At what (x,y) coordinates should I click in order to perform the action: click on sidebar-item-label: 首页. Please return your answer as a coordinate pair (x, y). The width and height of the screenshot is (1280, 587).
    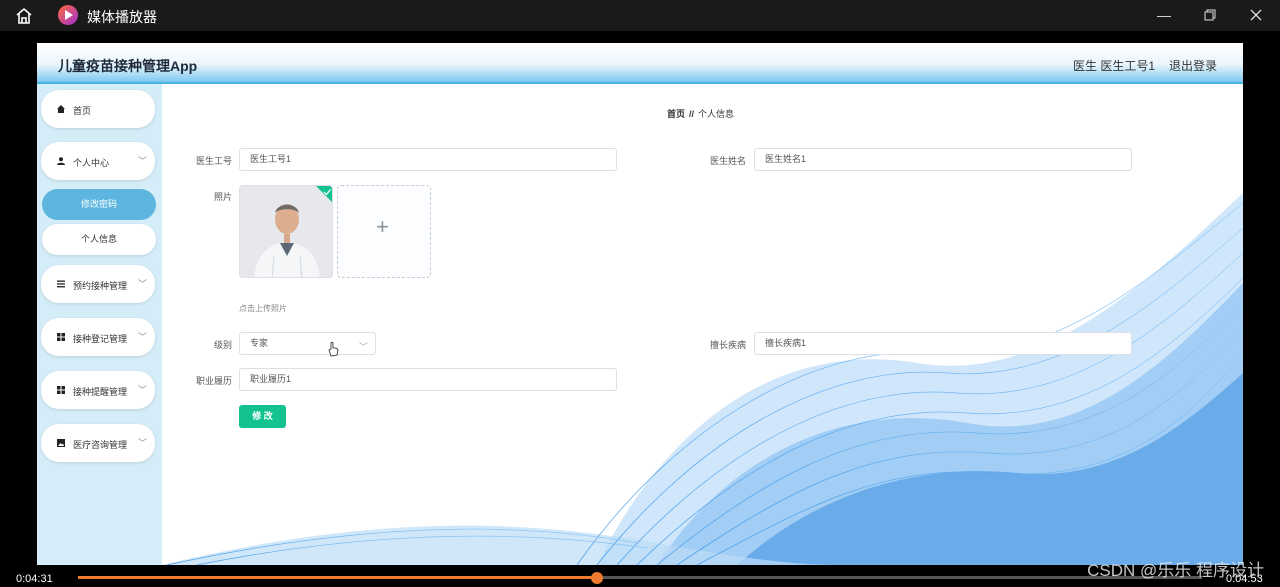
    Looking at the image, I should click on (82, 111).